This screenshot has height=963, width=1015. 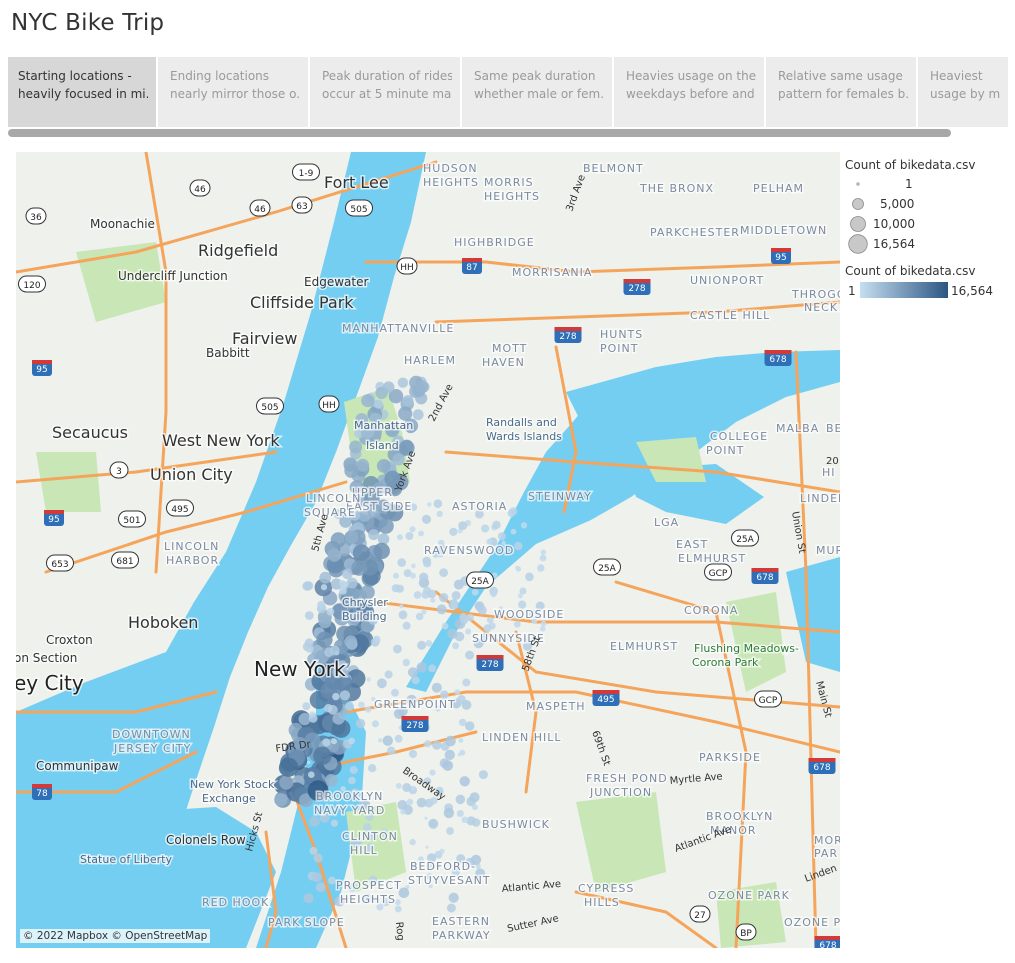 What do you see at coordinates (539, 92) in the screenshot?
I see `story-point-4: Same peak duration whether male or fem..` at bounding box center [539, 92].